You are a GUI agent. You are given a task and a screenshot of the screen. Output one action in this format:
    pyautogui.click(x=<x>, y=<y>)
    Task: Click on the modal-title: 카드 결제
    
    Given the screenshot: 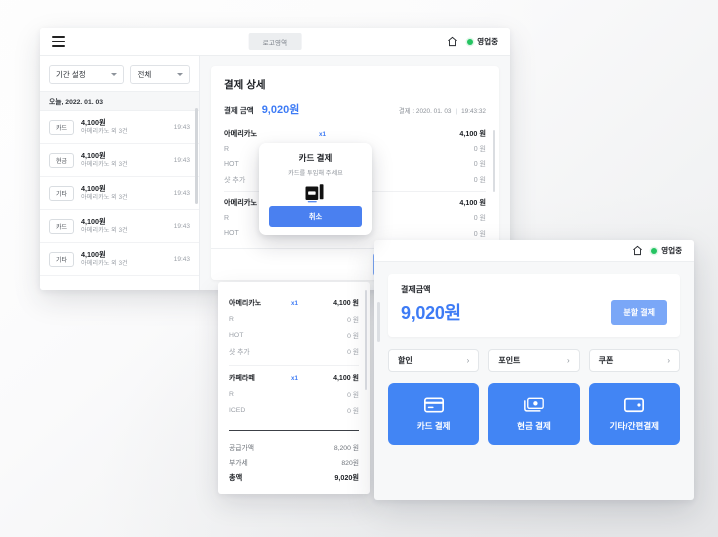 What is the action you would take?
    pyautogui.click(x=315, y=158)
    